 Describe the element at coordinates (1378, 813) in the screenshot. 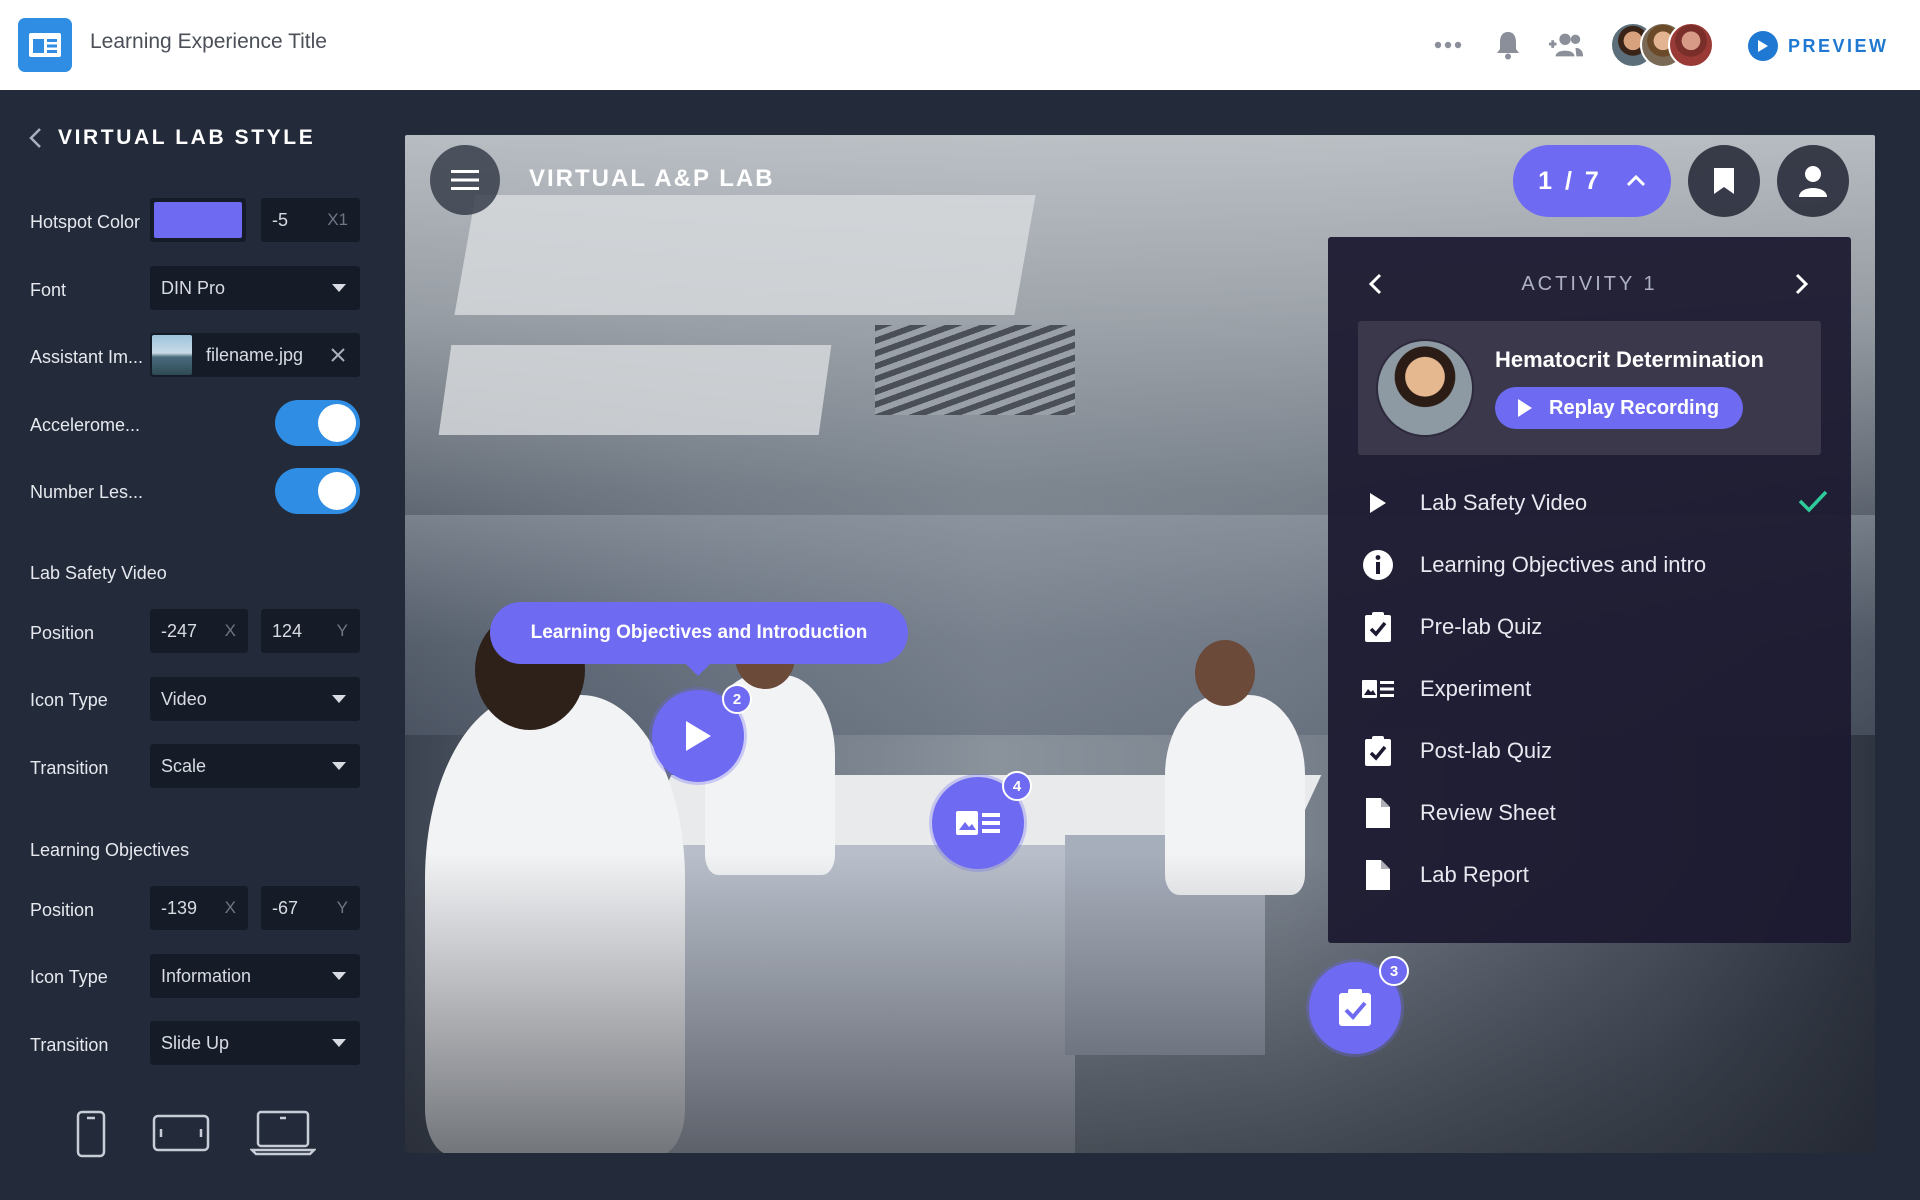

I see `document-icon` at that location.